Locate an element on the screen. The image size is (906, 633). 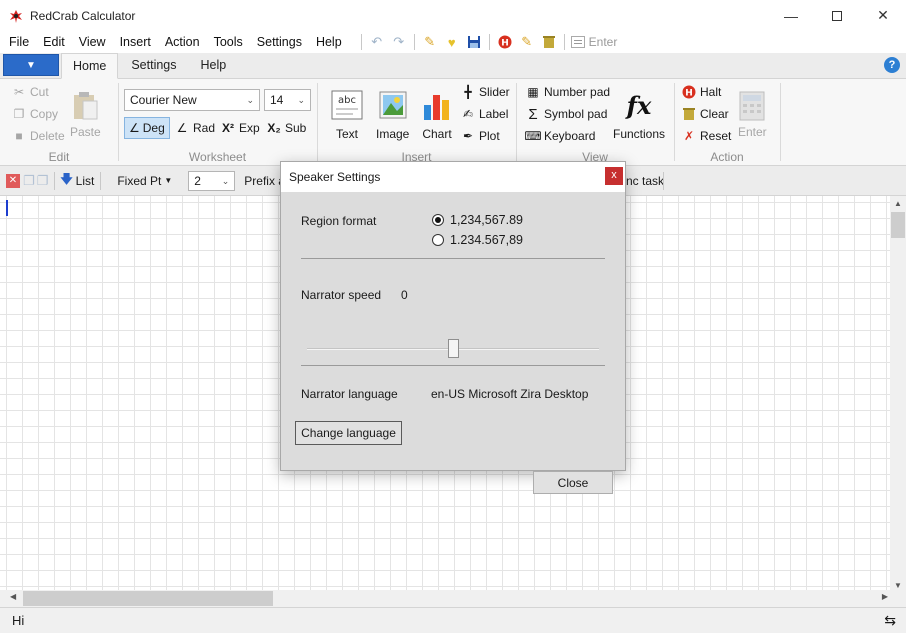
split-view-icon: ❐ is located at coordinates (29, 181).